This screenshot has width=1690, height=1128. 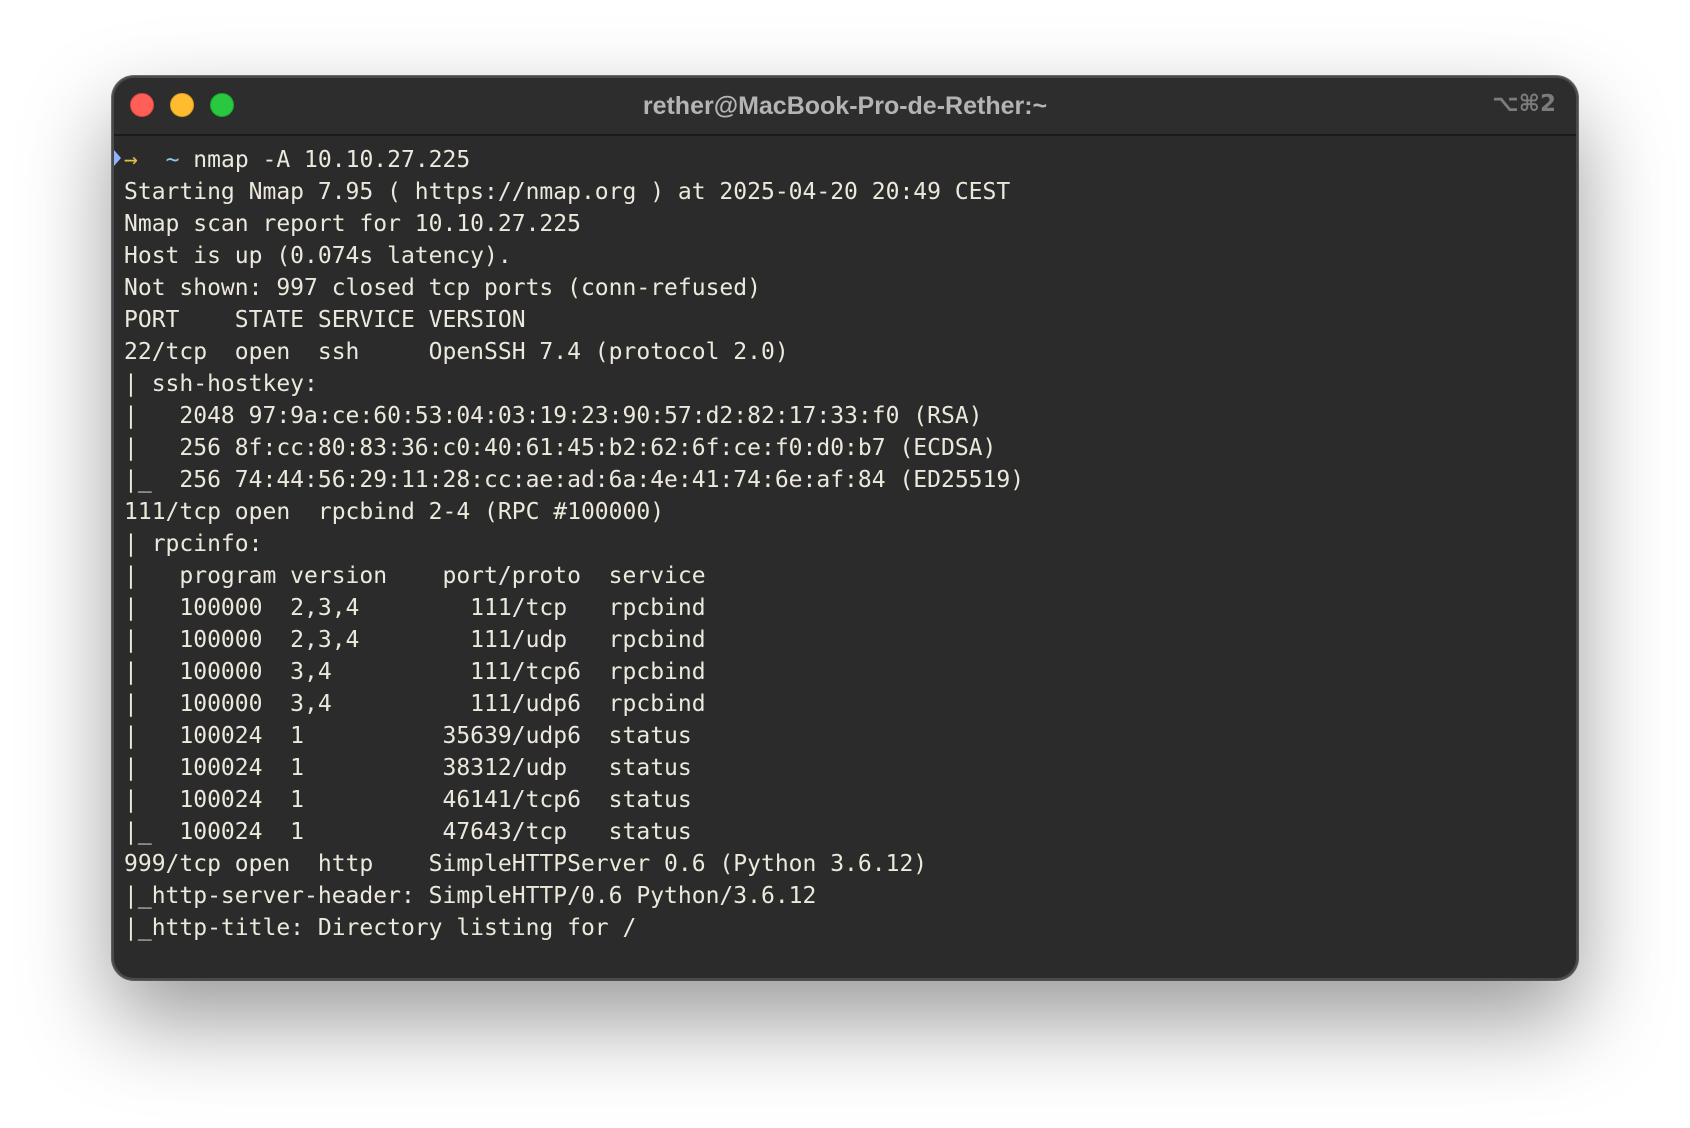 What do you see at coordinates (332, 160) in the screenshot?
I see `prompt-command: nmap -A 10.10.27.225` at bounding box center [332, 160].